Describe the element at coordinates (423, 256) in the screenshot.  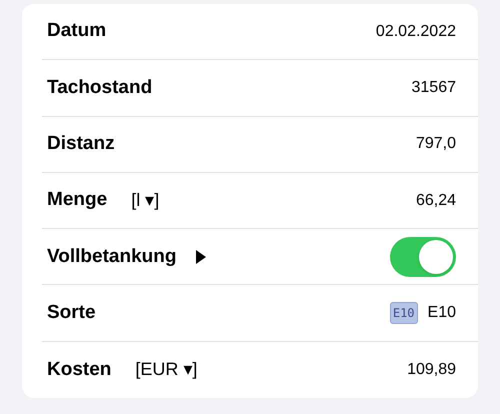
I see `toggle-switch` at that location.